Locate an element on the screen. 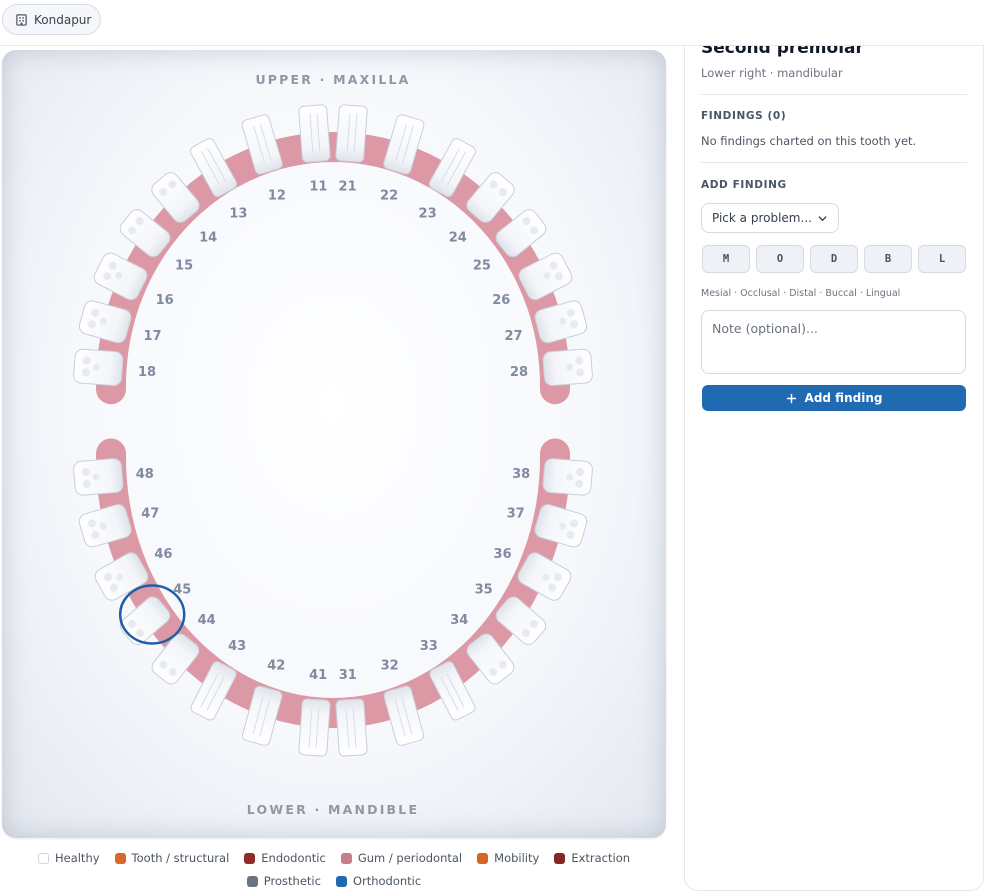  tooth-number: 14 is located at coordinates (208, 237).